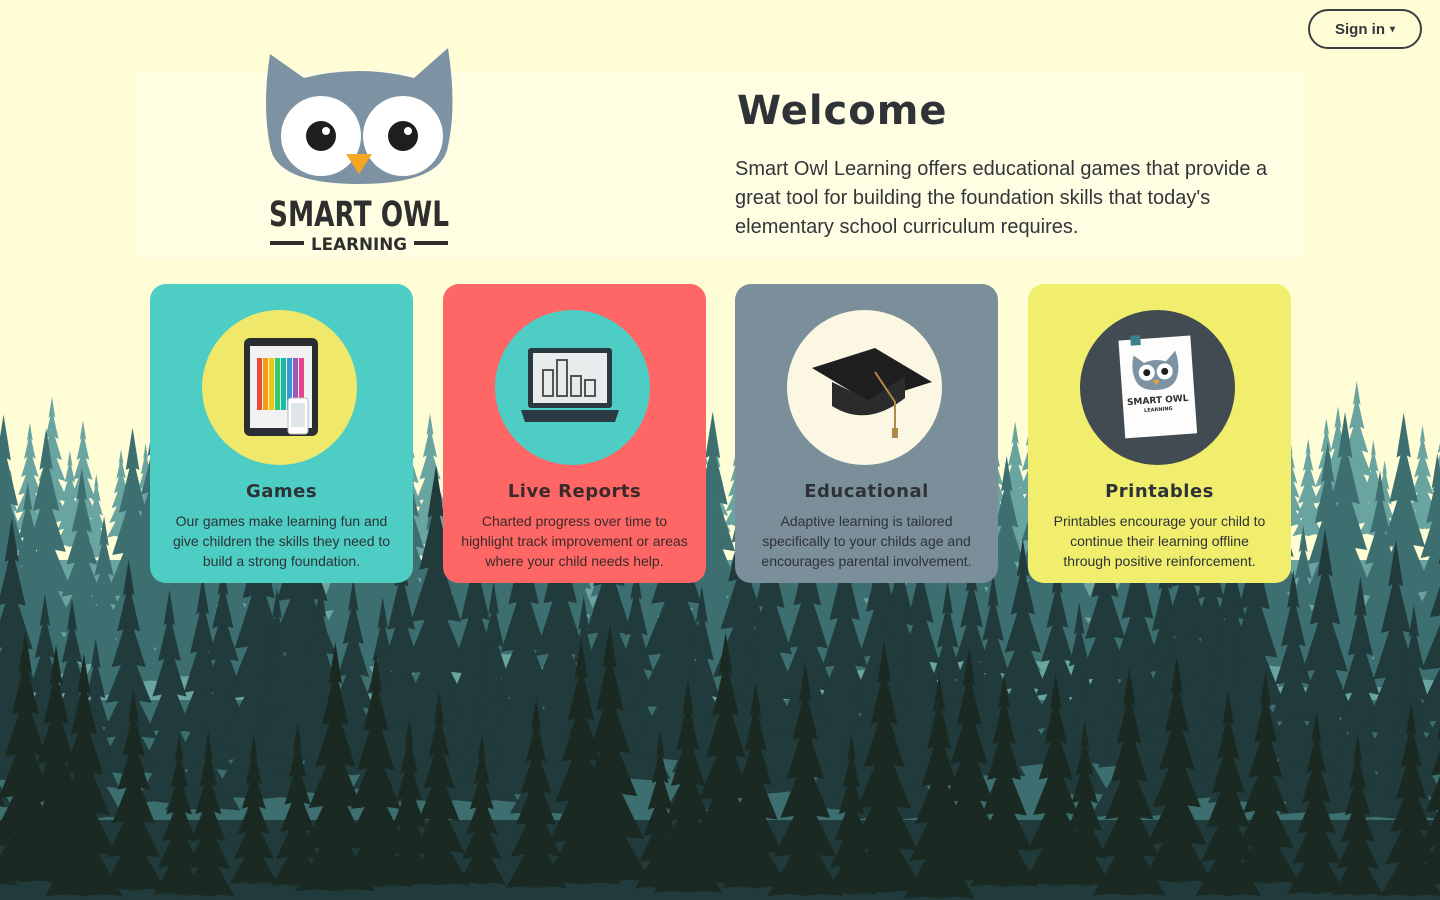  Describe the element at coordinates (359, 245) in the screenshot. I see `logo-subtitle: LEARNING` at that location.